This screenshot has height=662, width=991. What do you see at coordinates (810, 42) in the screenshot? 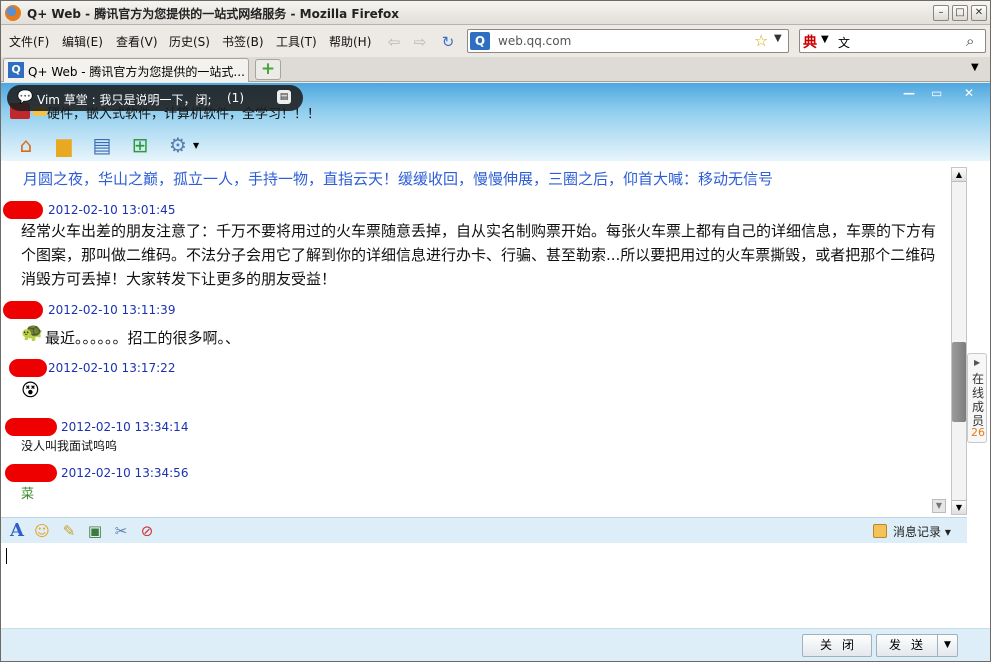
I see `search-engine-icon: 典` at bounding box center [810, 42].